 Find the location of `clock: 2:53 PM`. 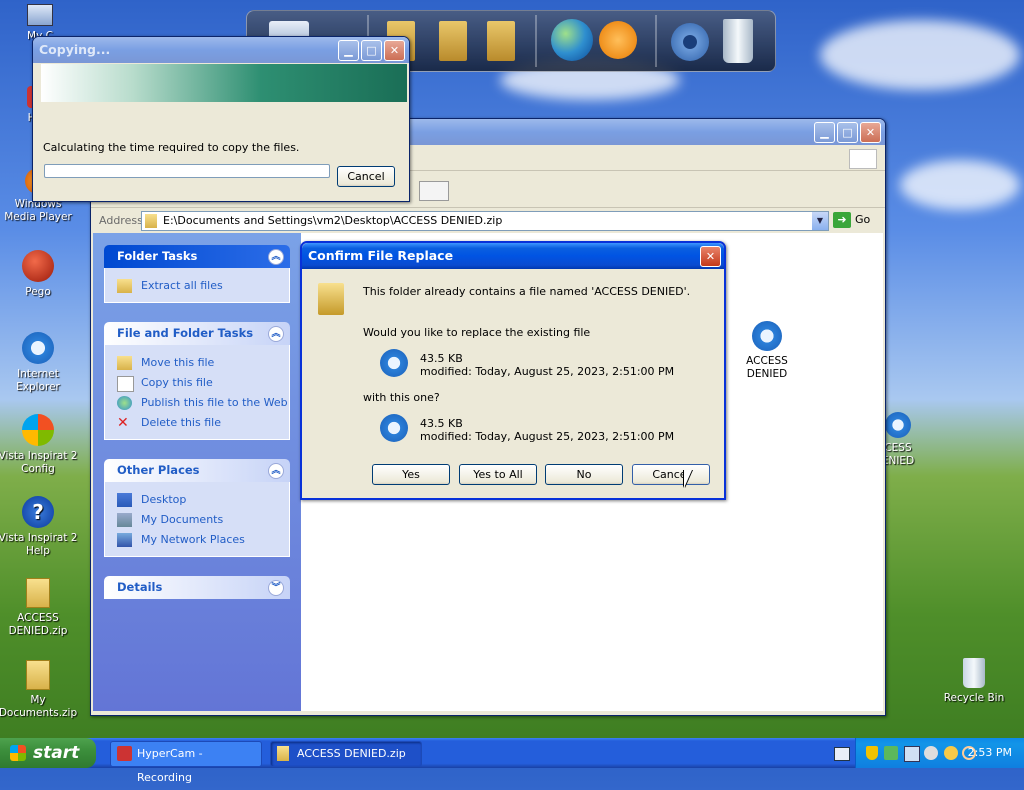

clock: 2:53 PM is located at coordinates (989, 752).